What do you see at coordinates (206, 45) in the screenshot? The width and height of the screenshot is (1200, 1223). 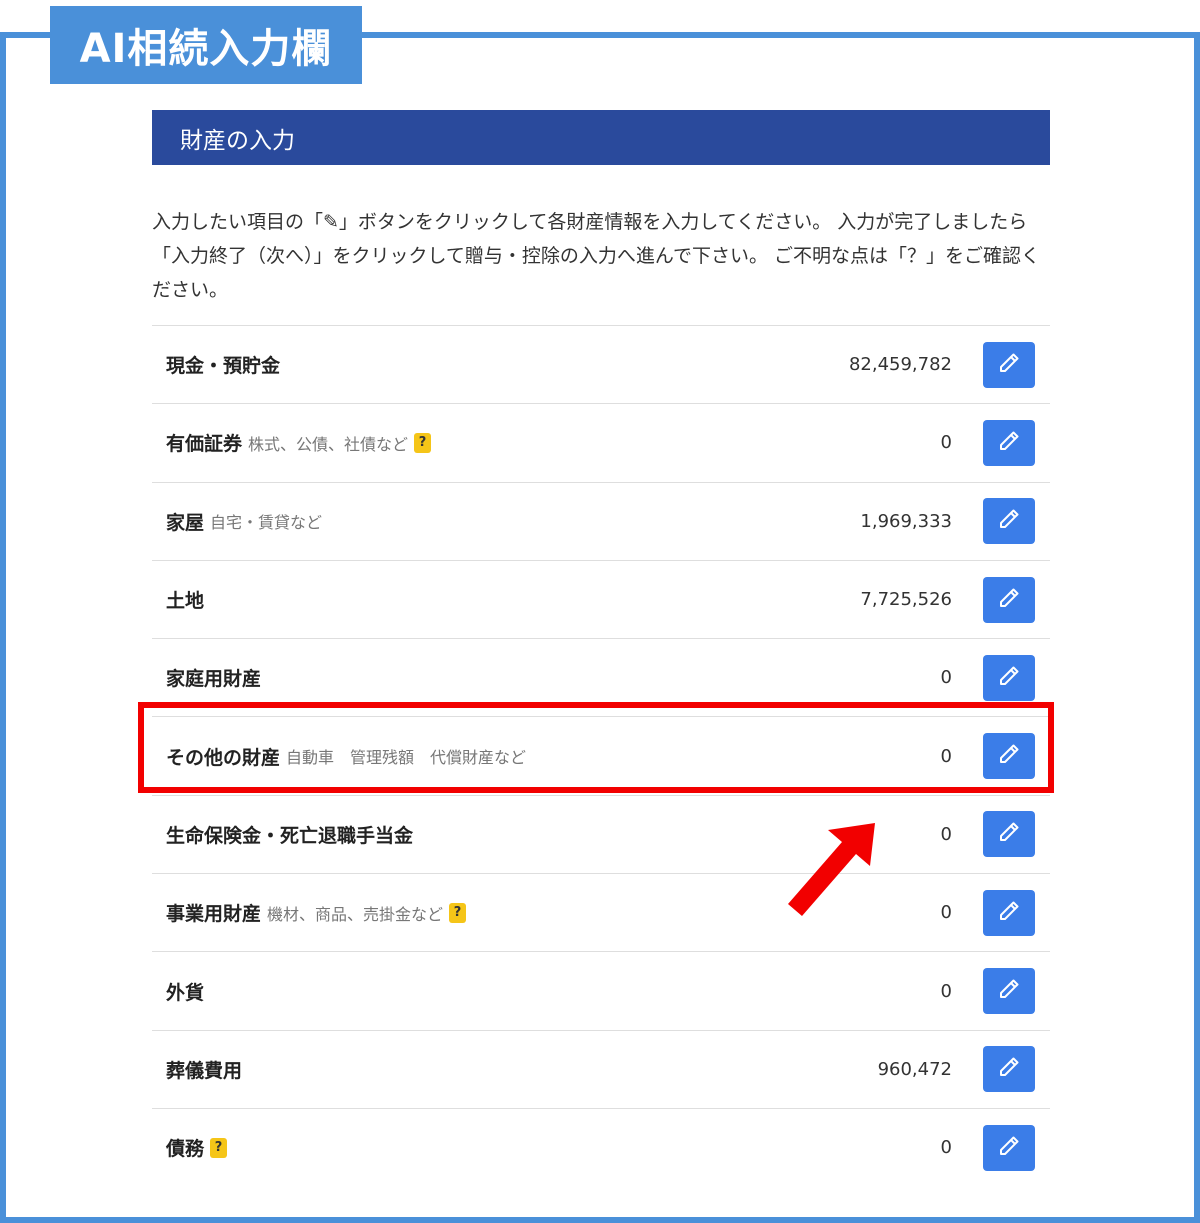 I see `page-title: AI相続入力欄` at bounding box center [206, 45].